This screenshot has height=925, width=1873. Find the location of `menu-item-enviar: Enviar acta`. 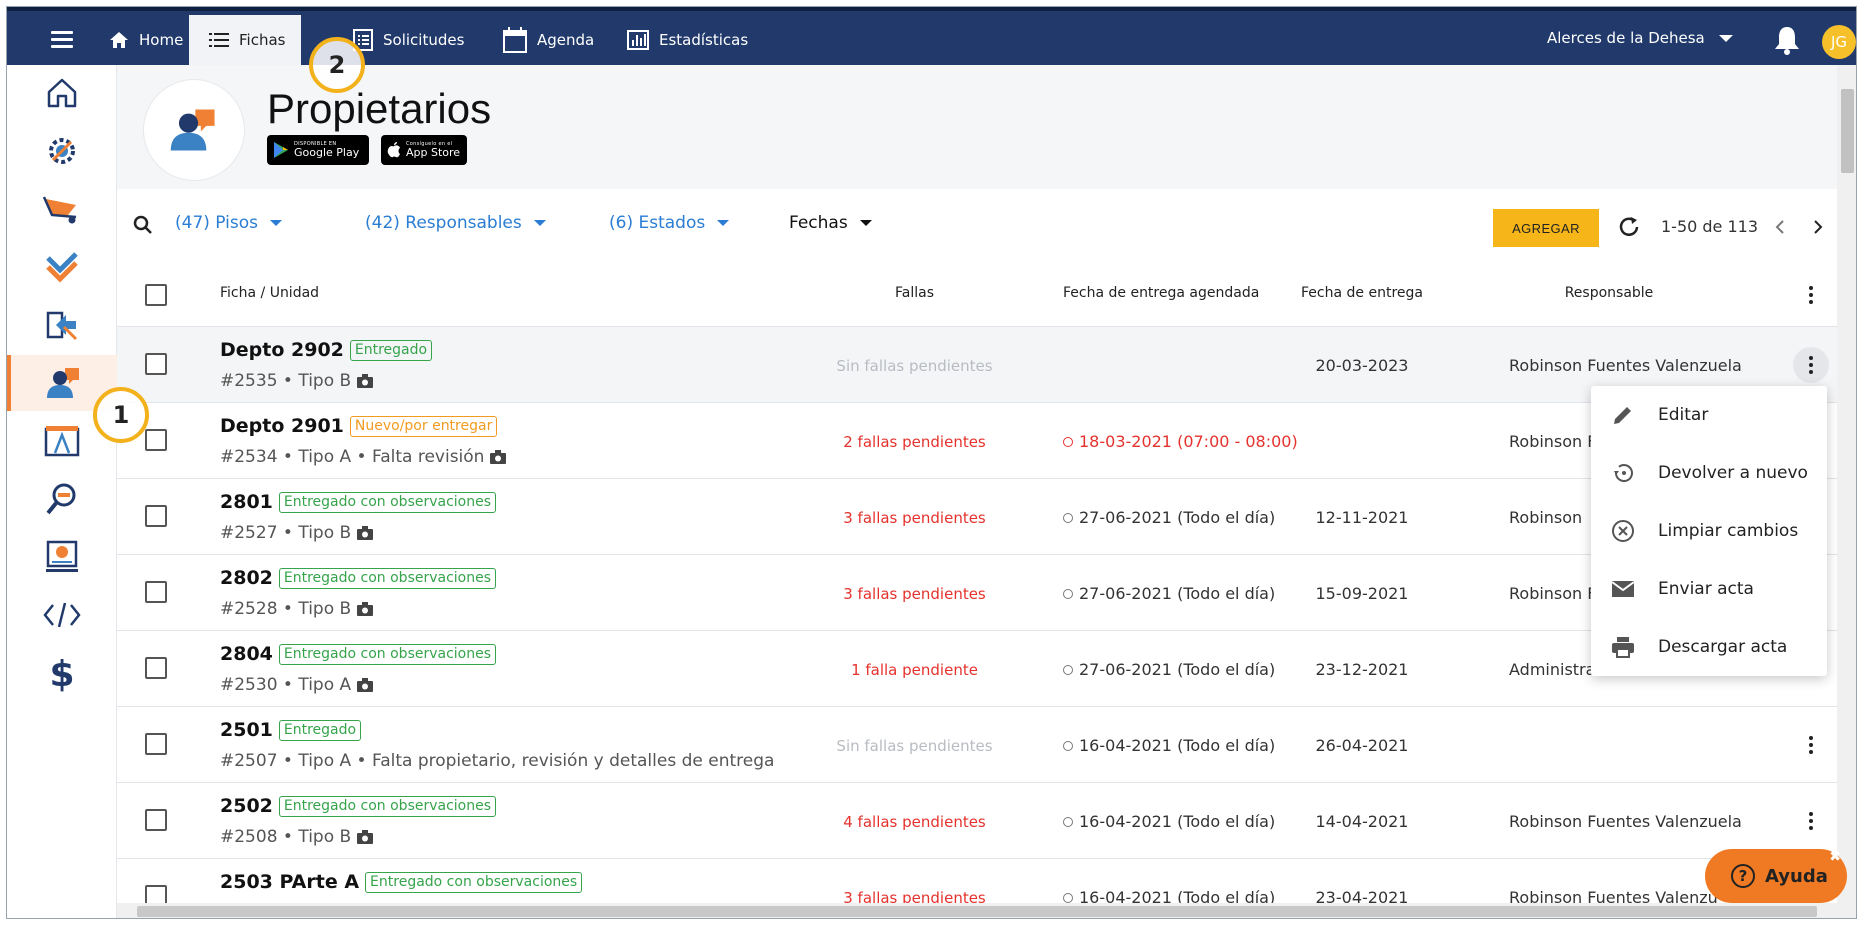

menu-item-enviar: Enviar acta is located at coordinates (1709, 589).